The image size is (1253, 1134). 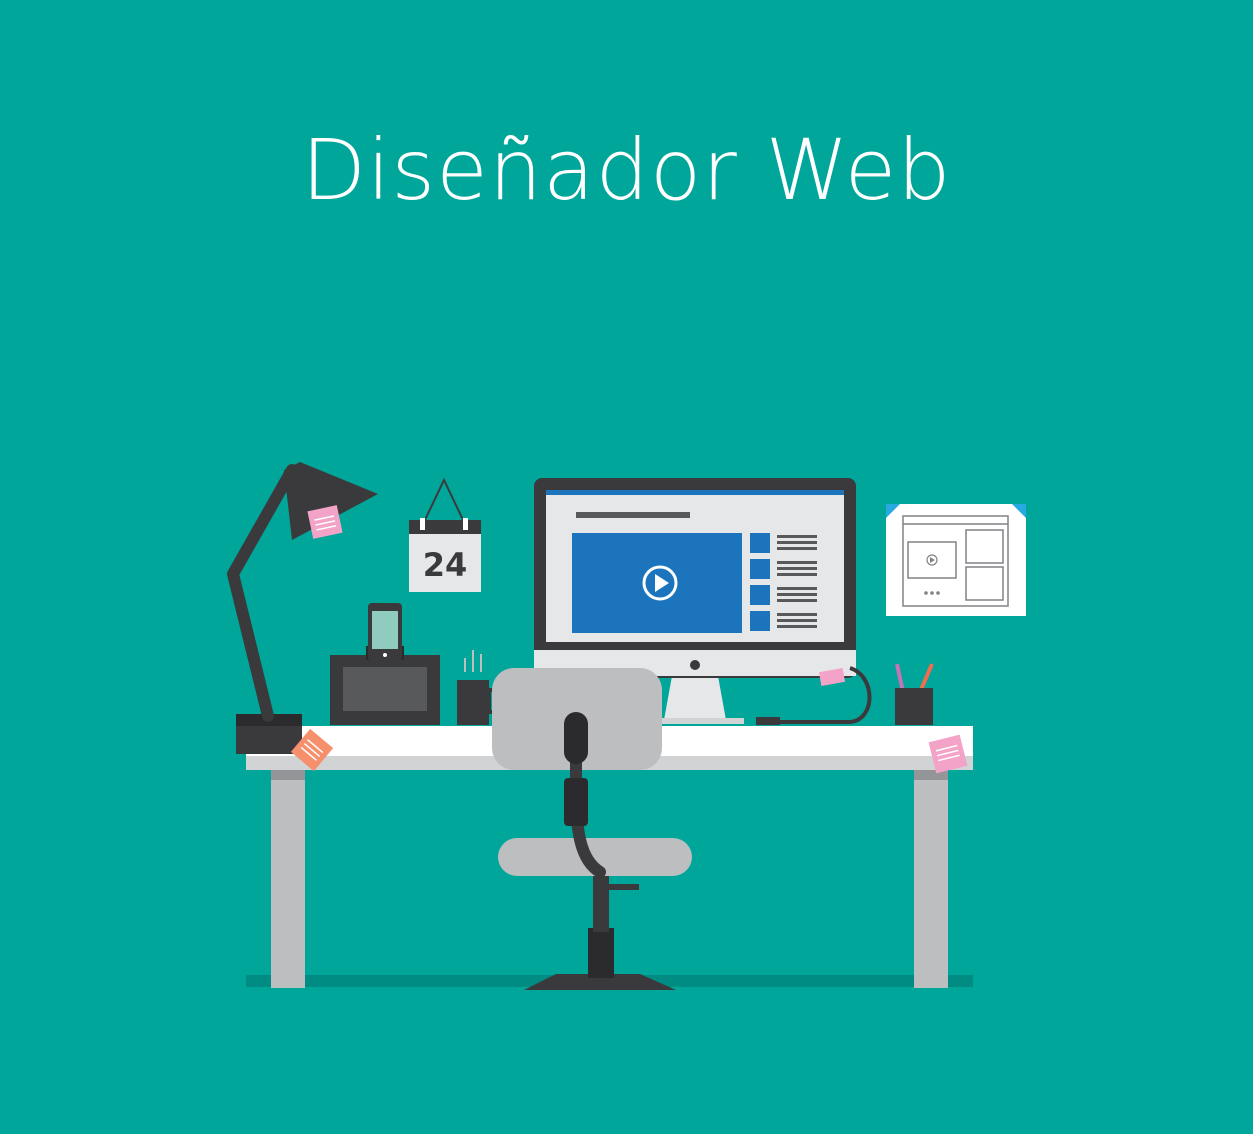 I want to click on calendar-day: 24, so click(x=445, y=565).